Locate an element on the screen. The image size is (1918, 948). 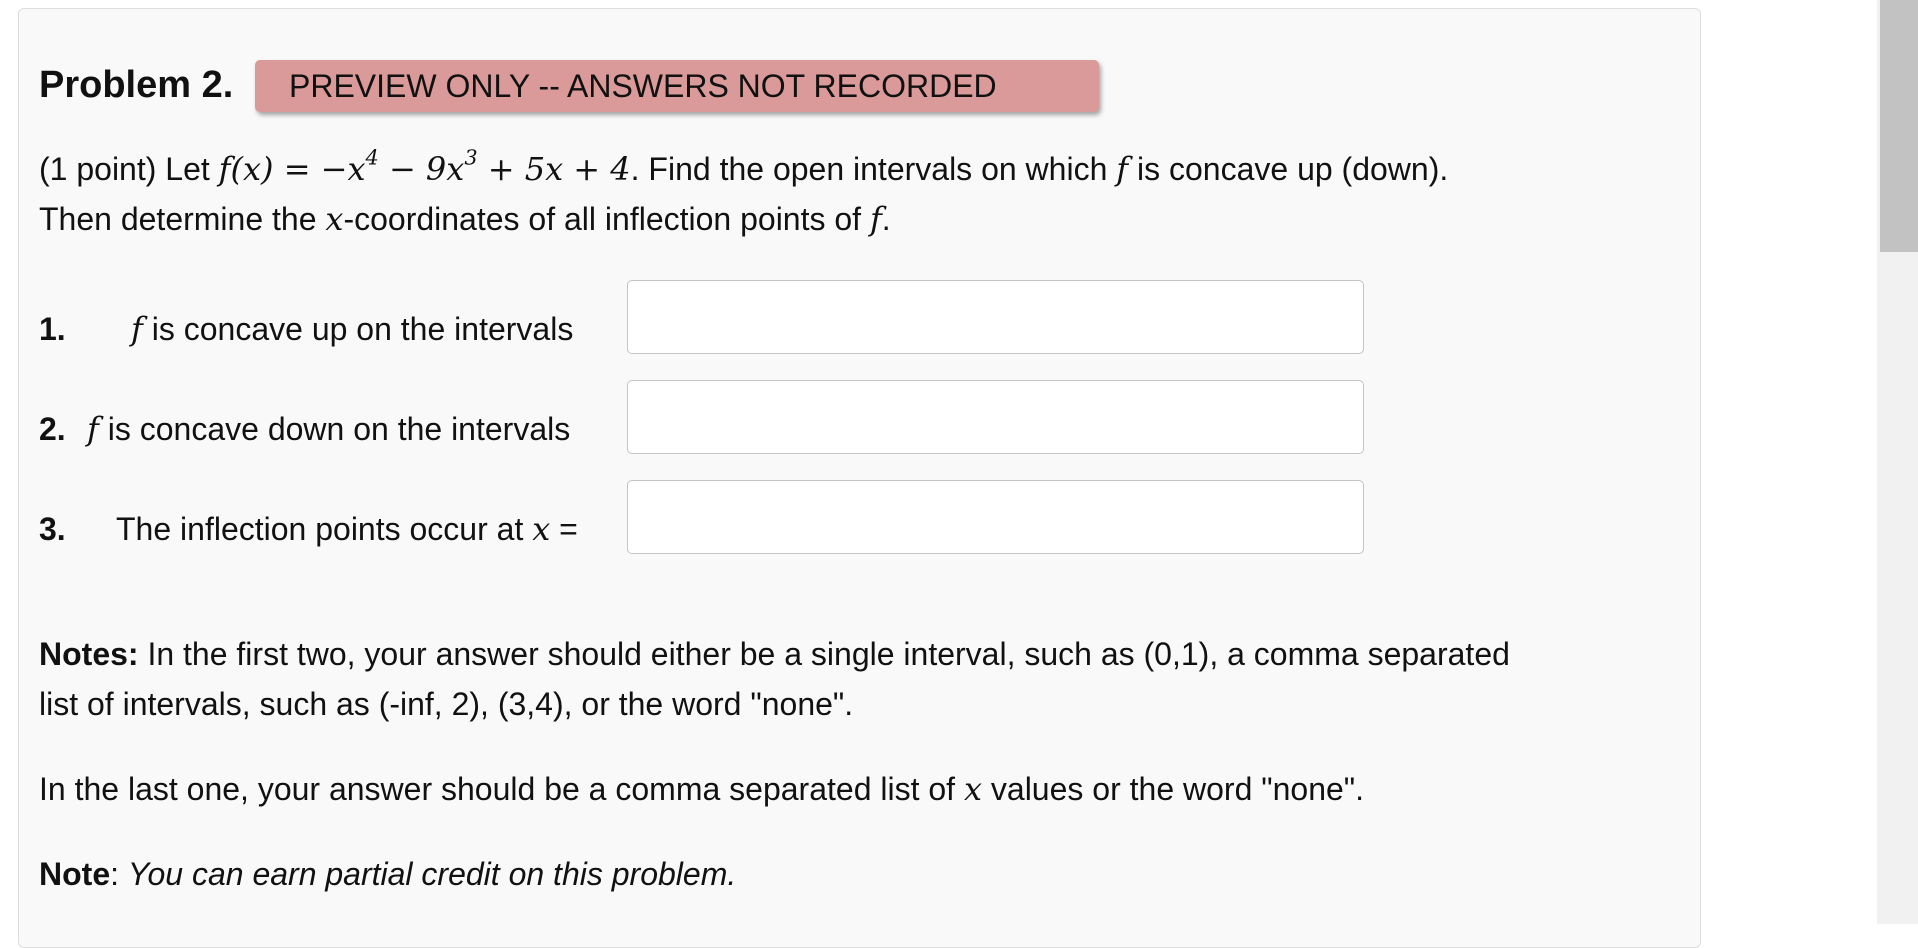
f-symbol: f is located at coordinates (1122, 169).